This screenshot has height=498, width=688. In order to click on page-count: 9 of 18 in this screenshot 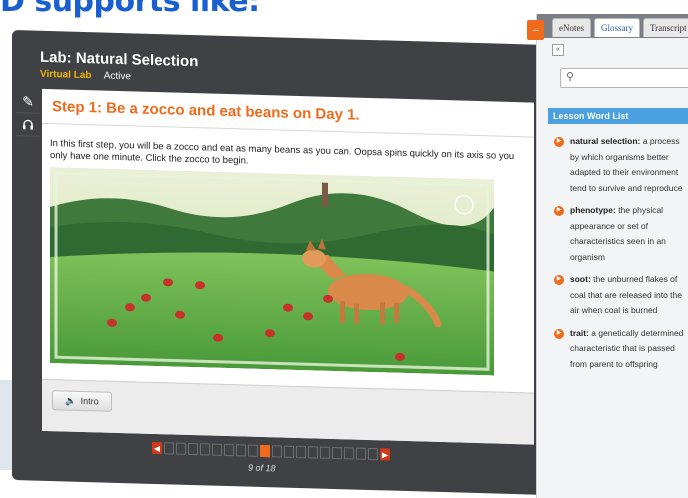, I will do `click(262, 468)`.